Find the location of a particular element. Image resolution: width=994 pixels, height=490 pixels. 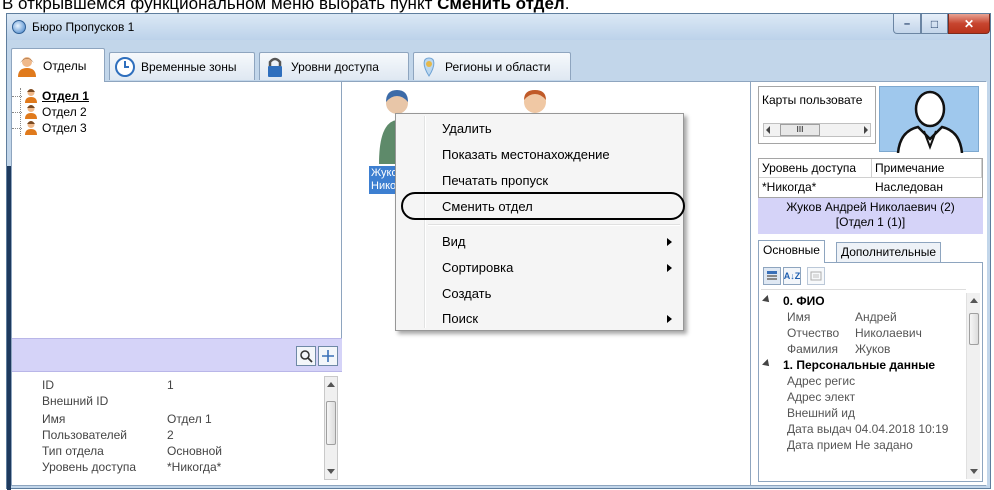

title-bar: Бюро Пропусков 1 – □ ✕ is located at coordinates (498, 27).